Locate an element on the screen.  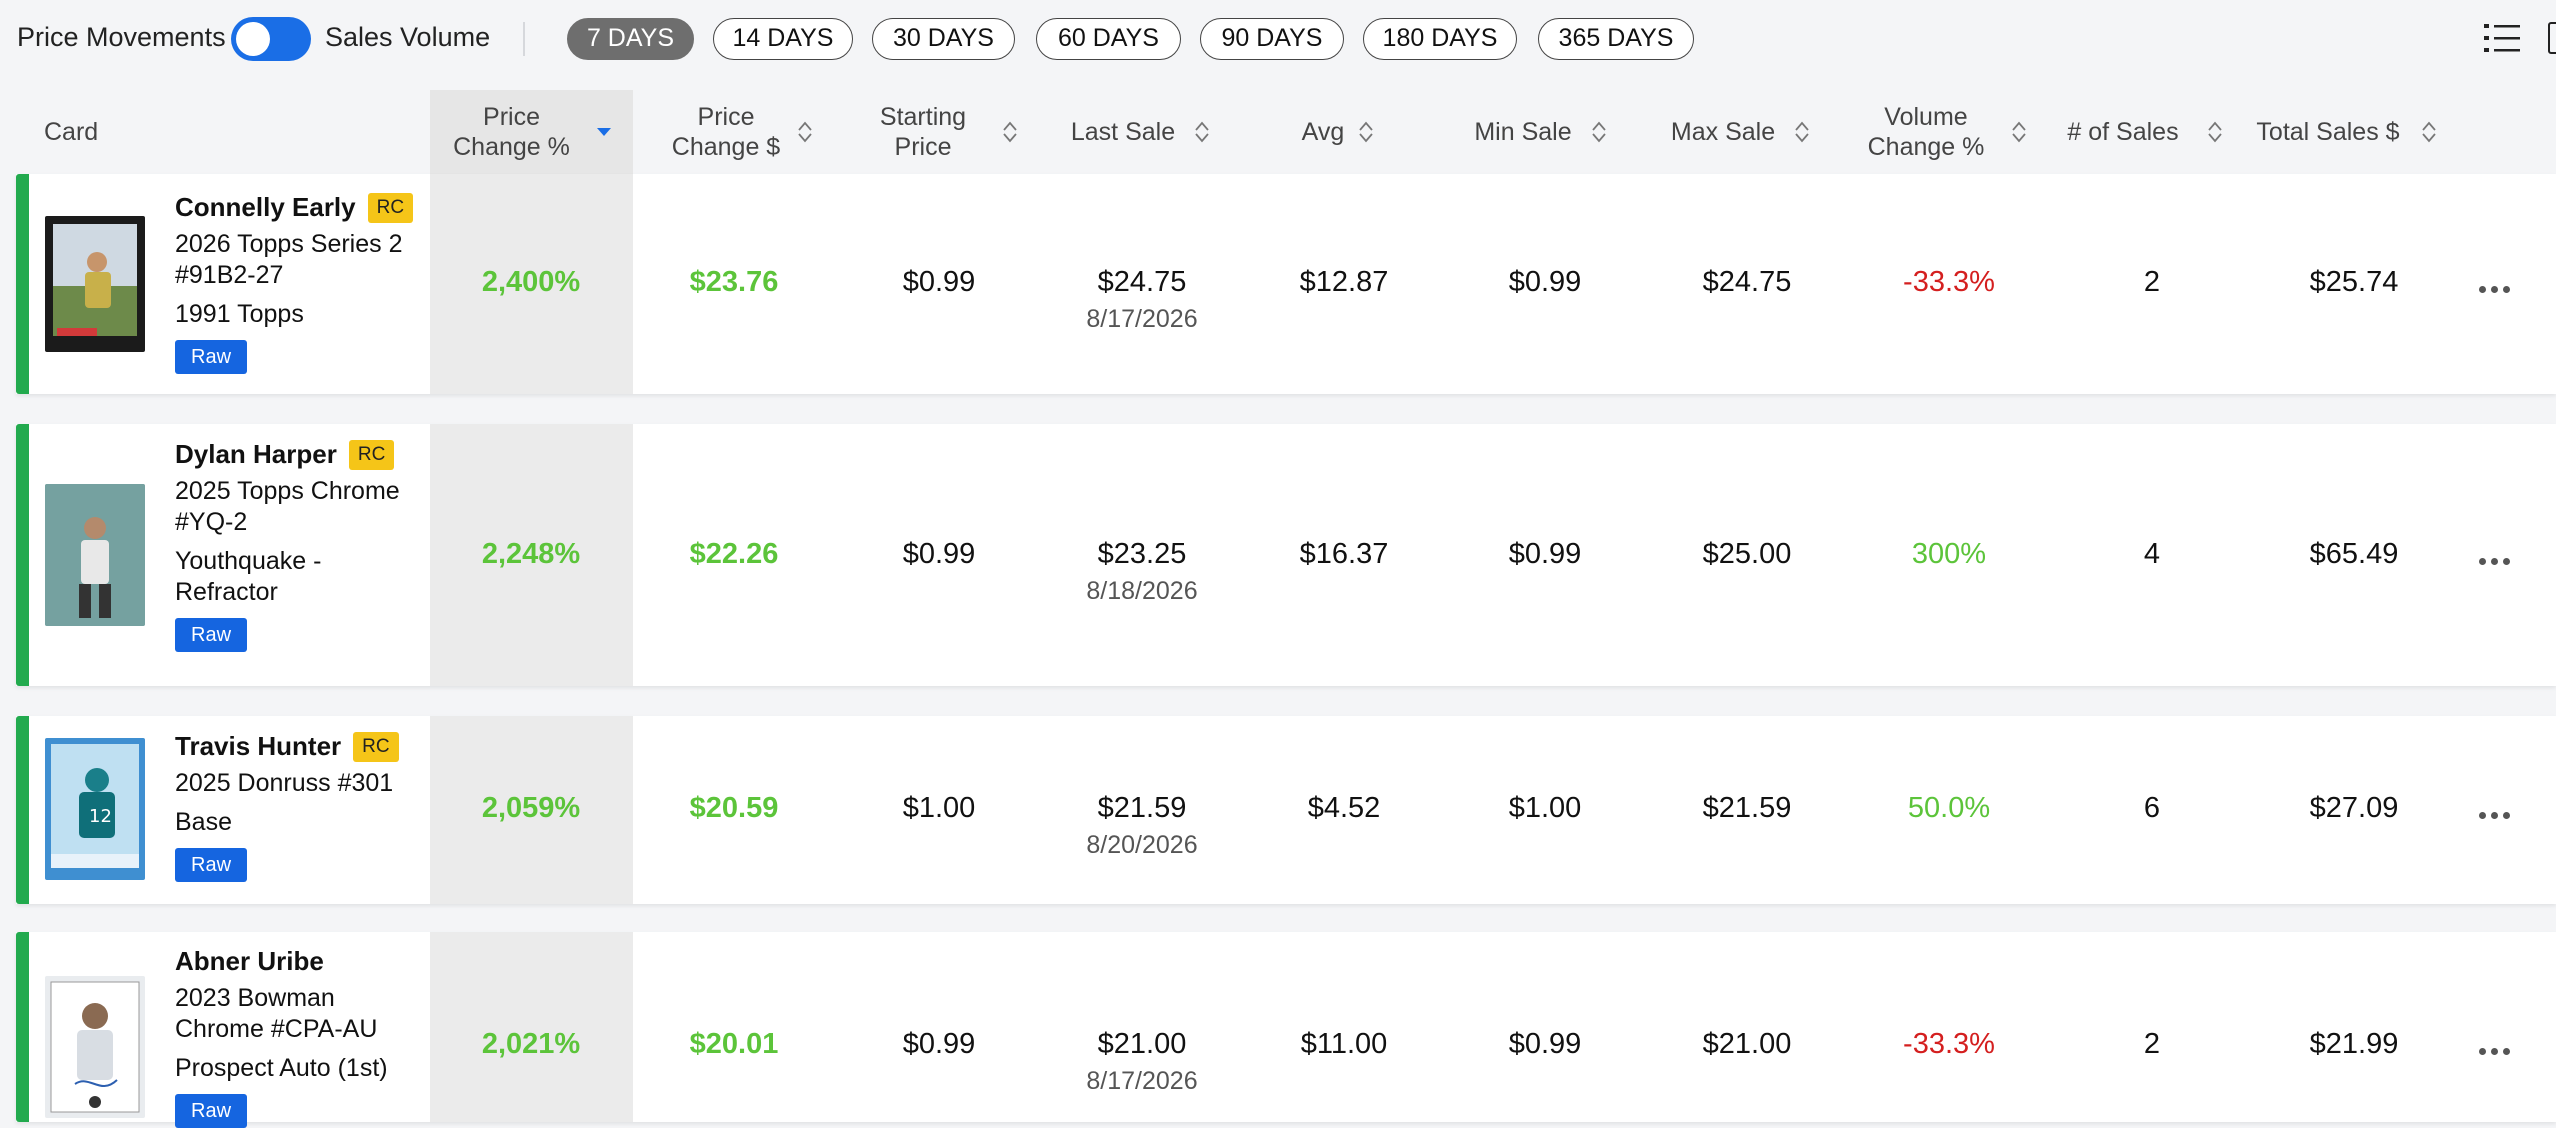
player-name: Connelly Early is located at coordinates (265, 207).